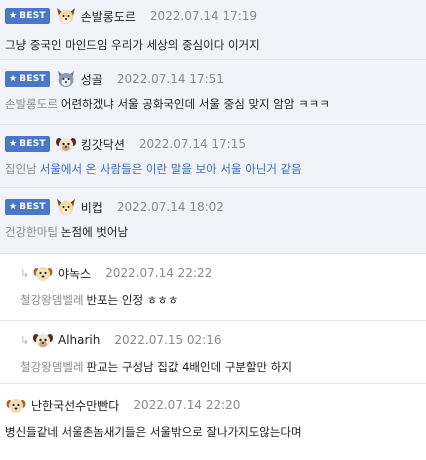 The height and width of the screenshot is (460, 426). I want to click on mention-tag: 건강한마팁, so click(31, 232).